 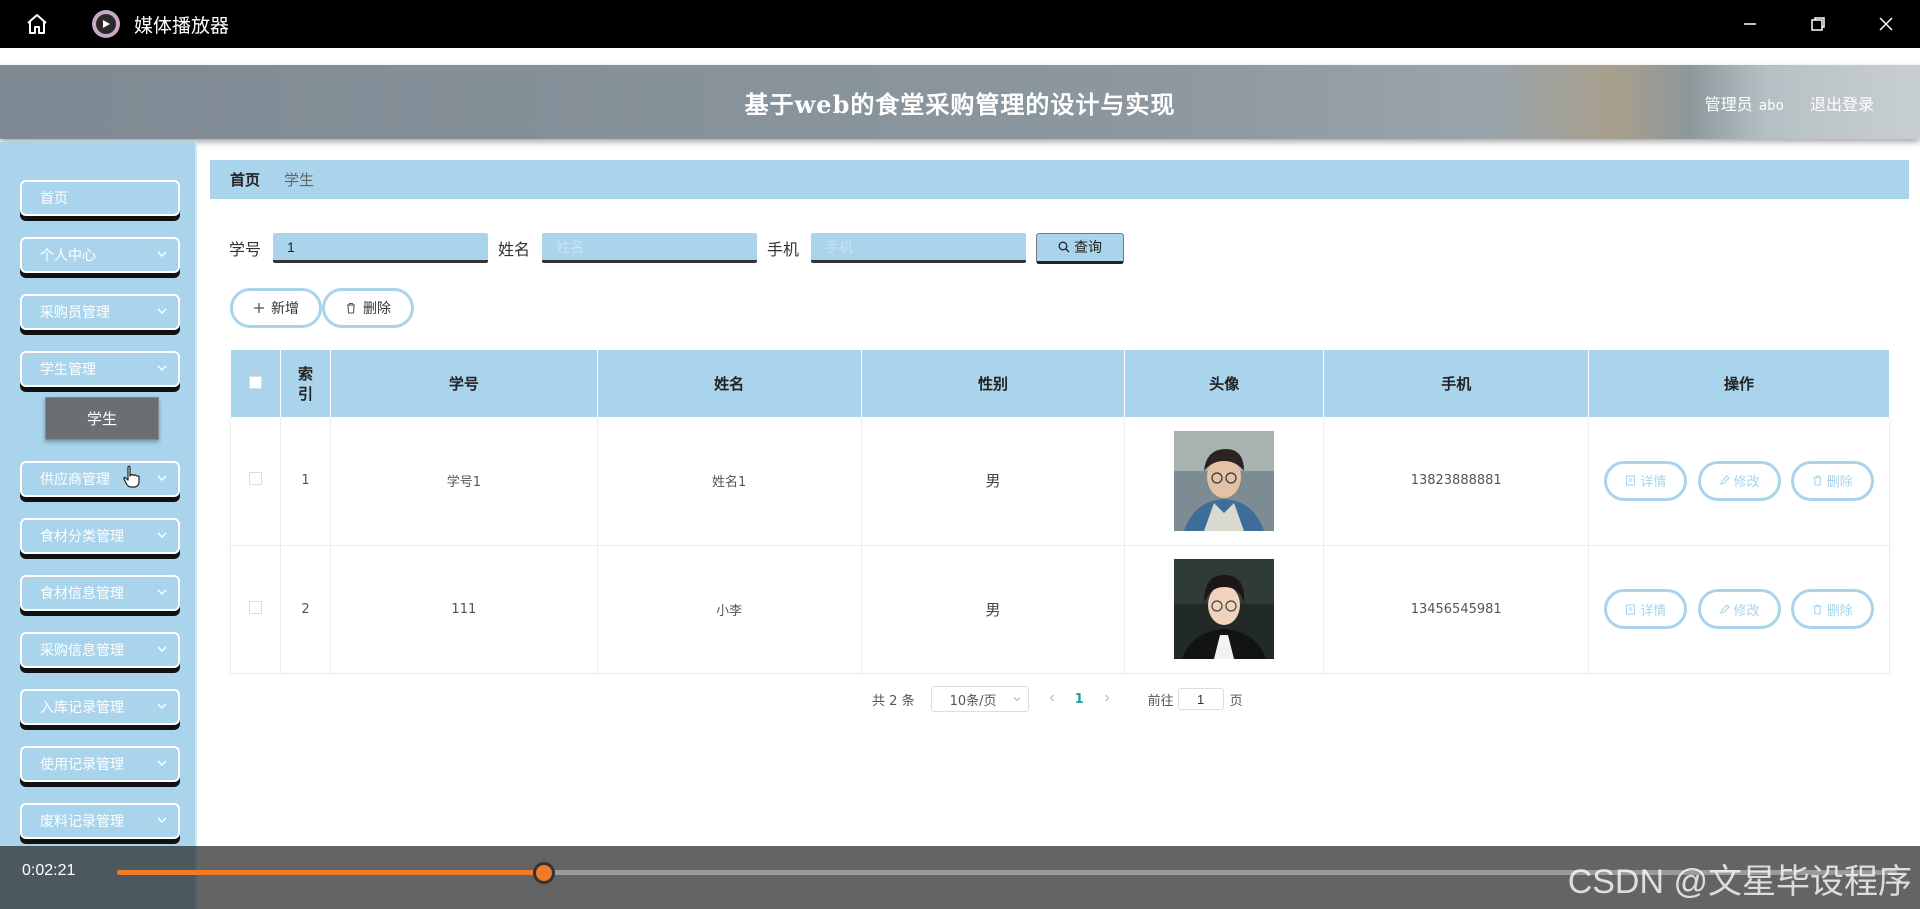 What do you see at coordinates (102, 418) in the screenshot?
I see `sidebar-subitem-student: 学生` at bounding box center [102, 418].